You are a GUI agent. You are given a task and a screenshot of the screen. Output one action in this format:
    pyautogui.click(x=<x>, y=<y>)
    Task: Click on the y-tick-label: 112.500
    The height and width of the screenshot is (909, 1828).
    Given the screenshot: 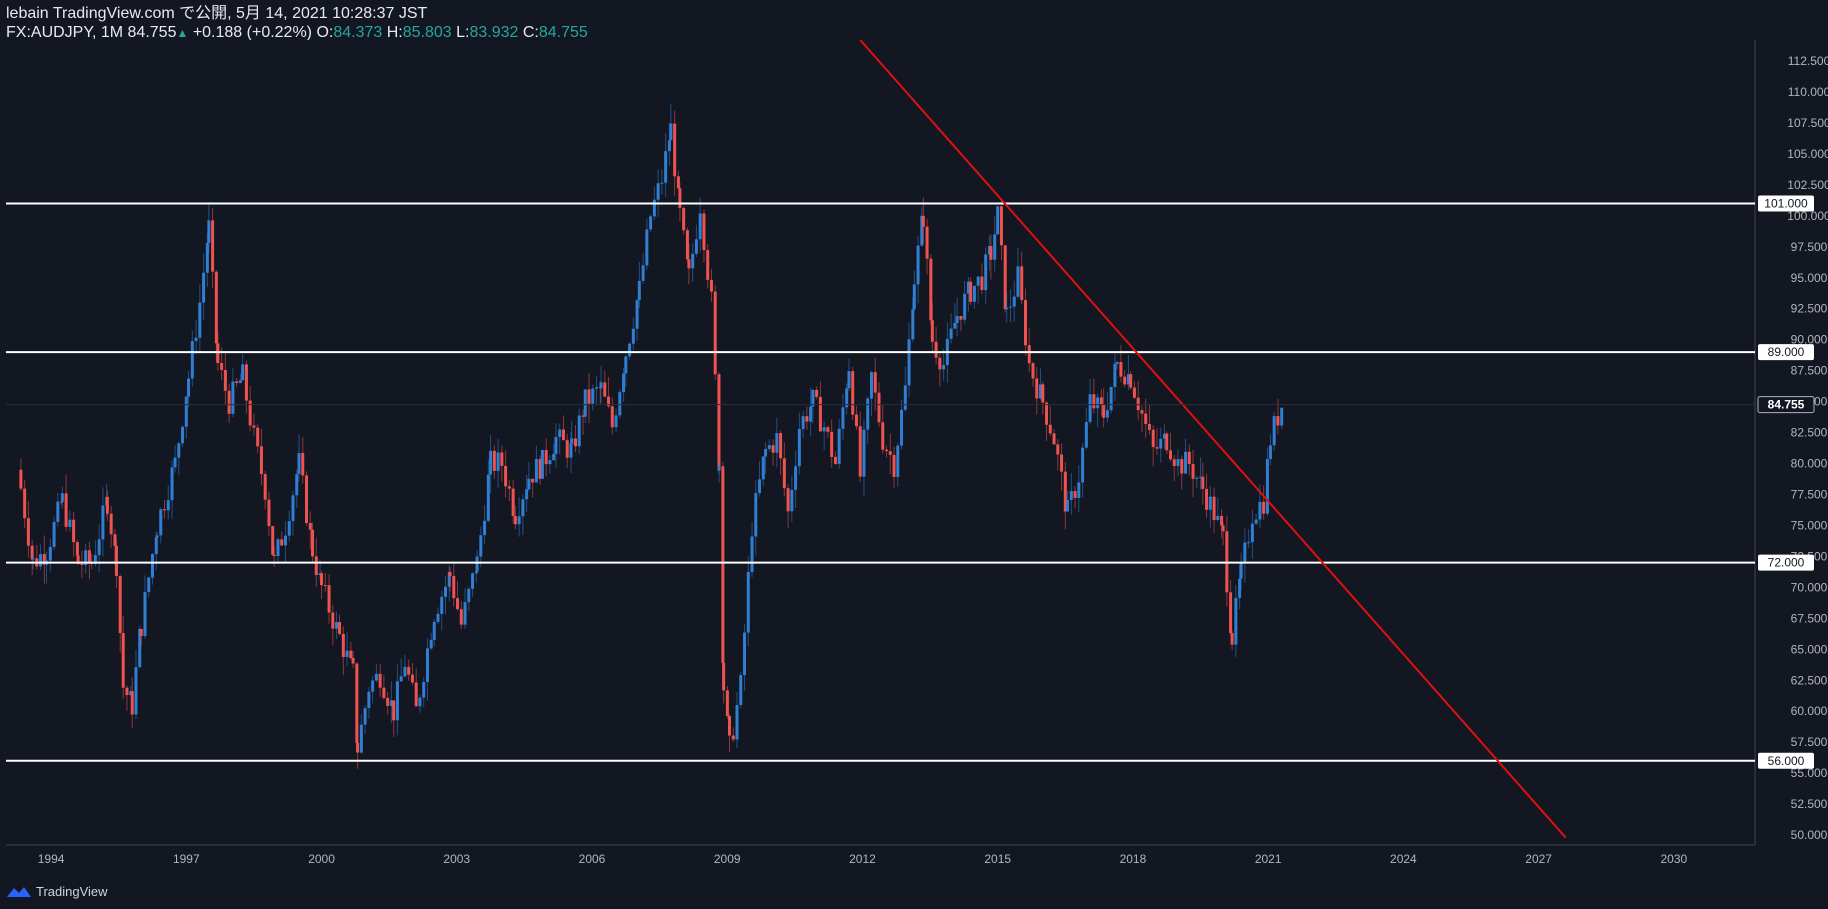 What is the action you would take?
    pyautogui.click(x=1808, y=61)
    